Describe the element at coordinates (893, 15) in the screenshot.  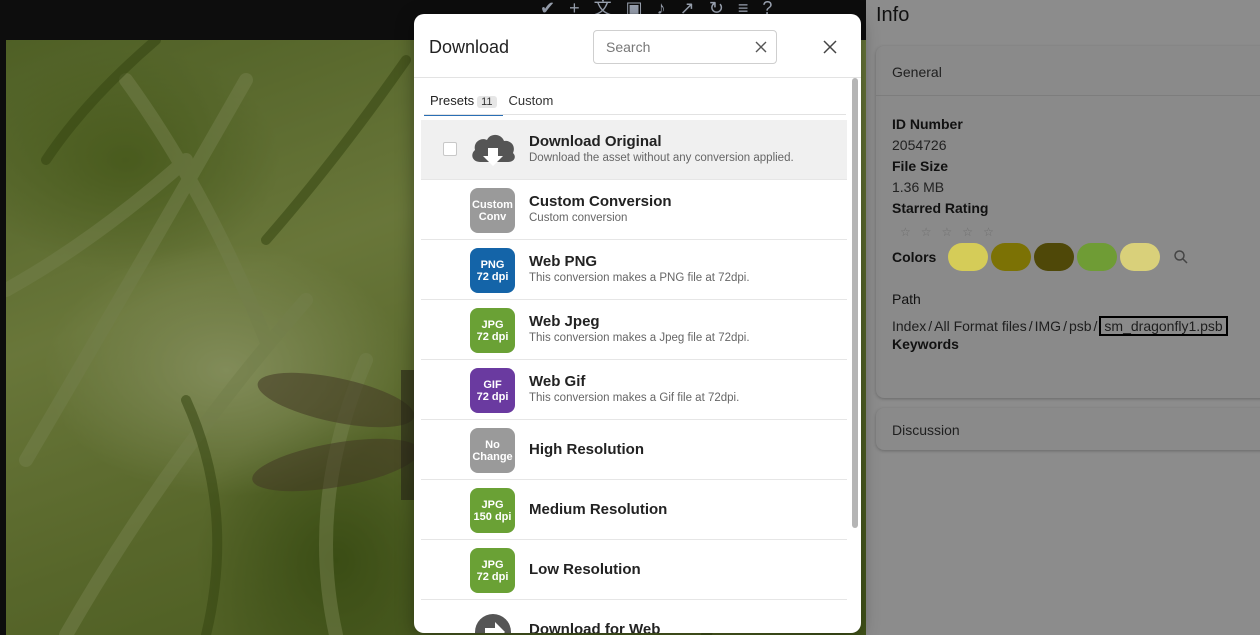
I see `info-title: Info` at that location.